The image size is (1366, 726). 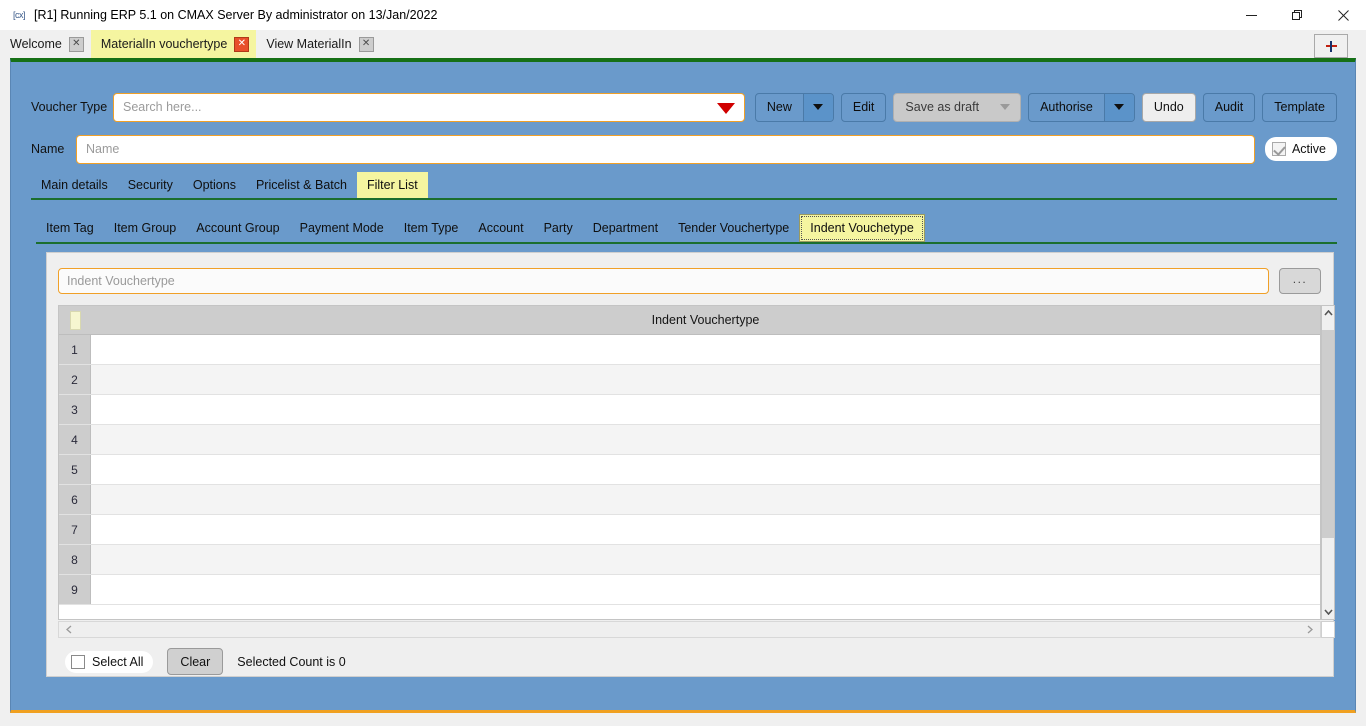 What do you see at coordinates (862, 228) in the screenshot?
I see `subtab-indent-vouchetype: Indent Vouchetype` at bounding box center [862, 228].